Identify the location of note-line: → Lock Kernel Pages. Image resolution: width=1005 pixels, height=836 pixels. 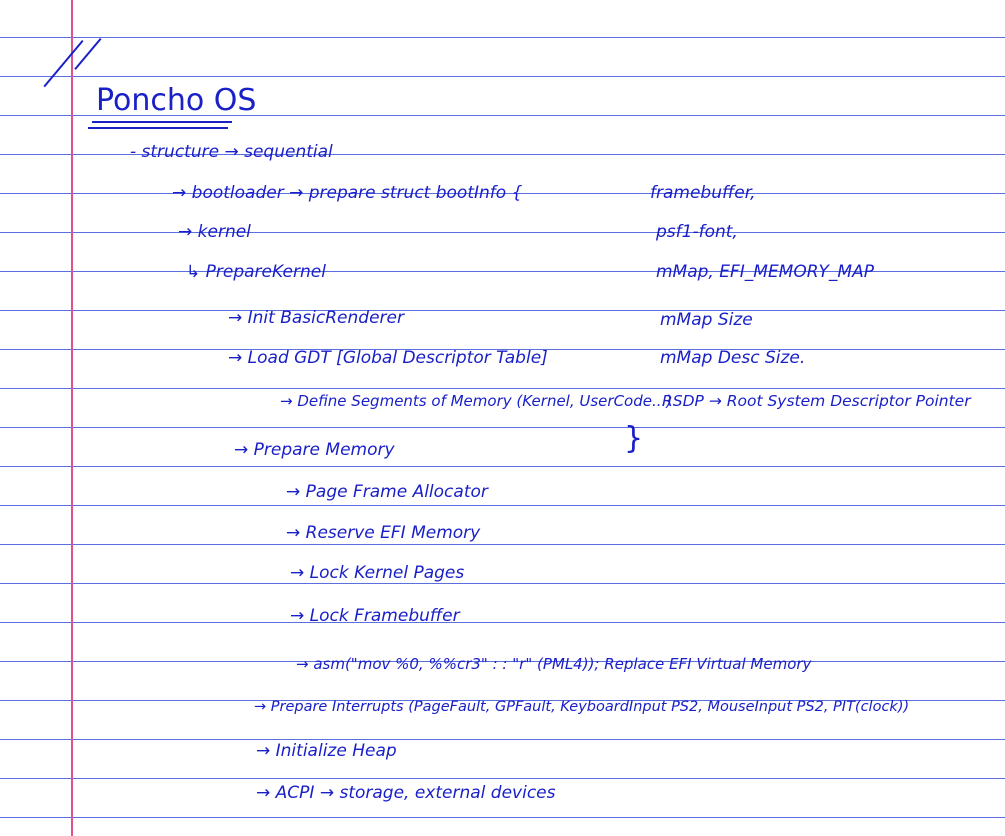
(377, 573).